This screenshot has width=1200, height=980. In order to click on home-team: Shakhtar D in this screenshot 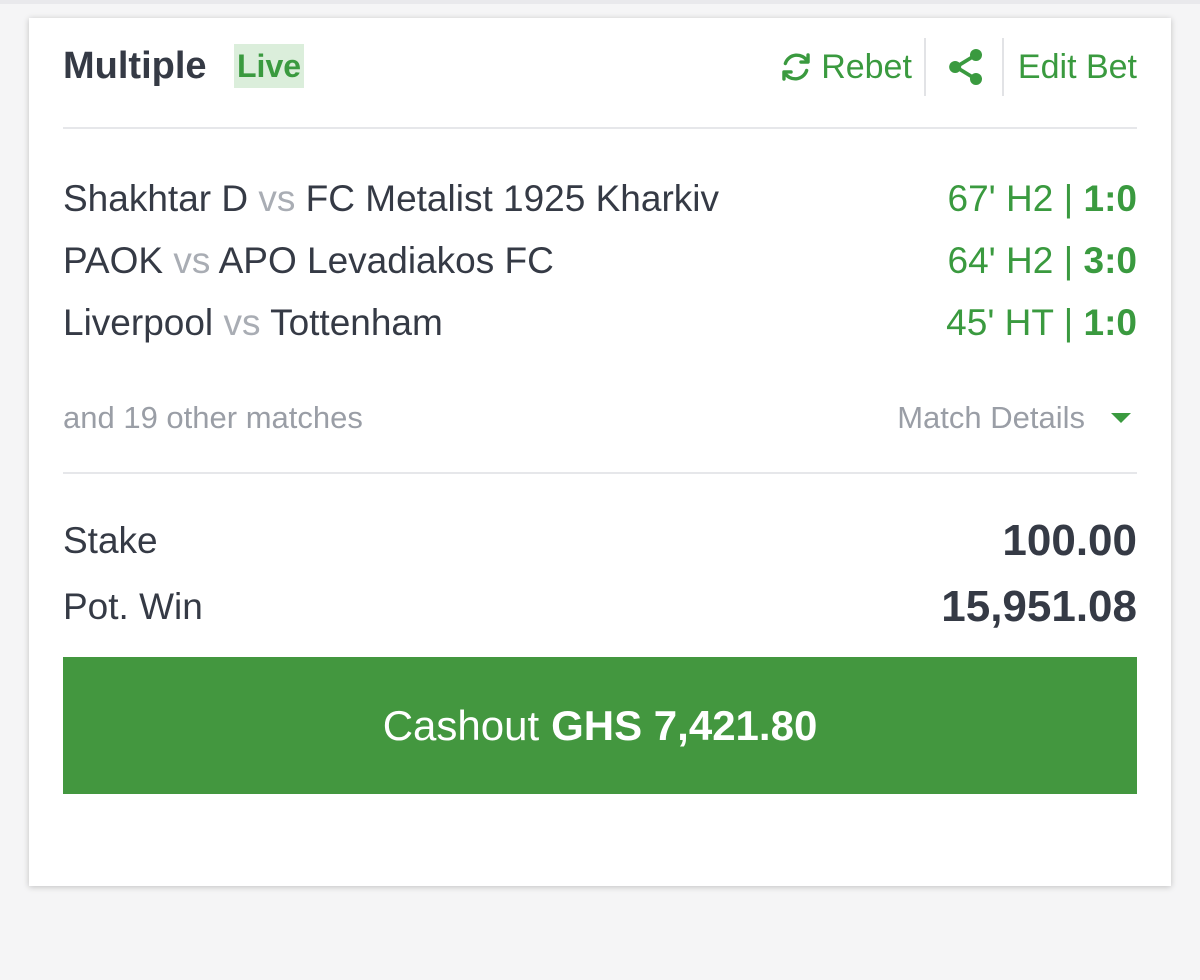, I will do `click(156, 198)`.